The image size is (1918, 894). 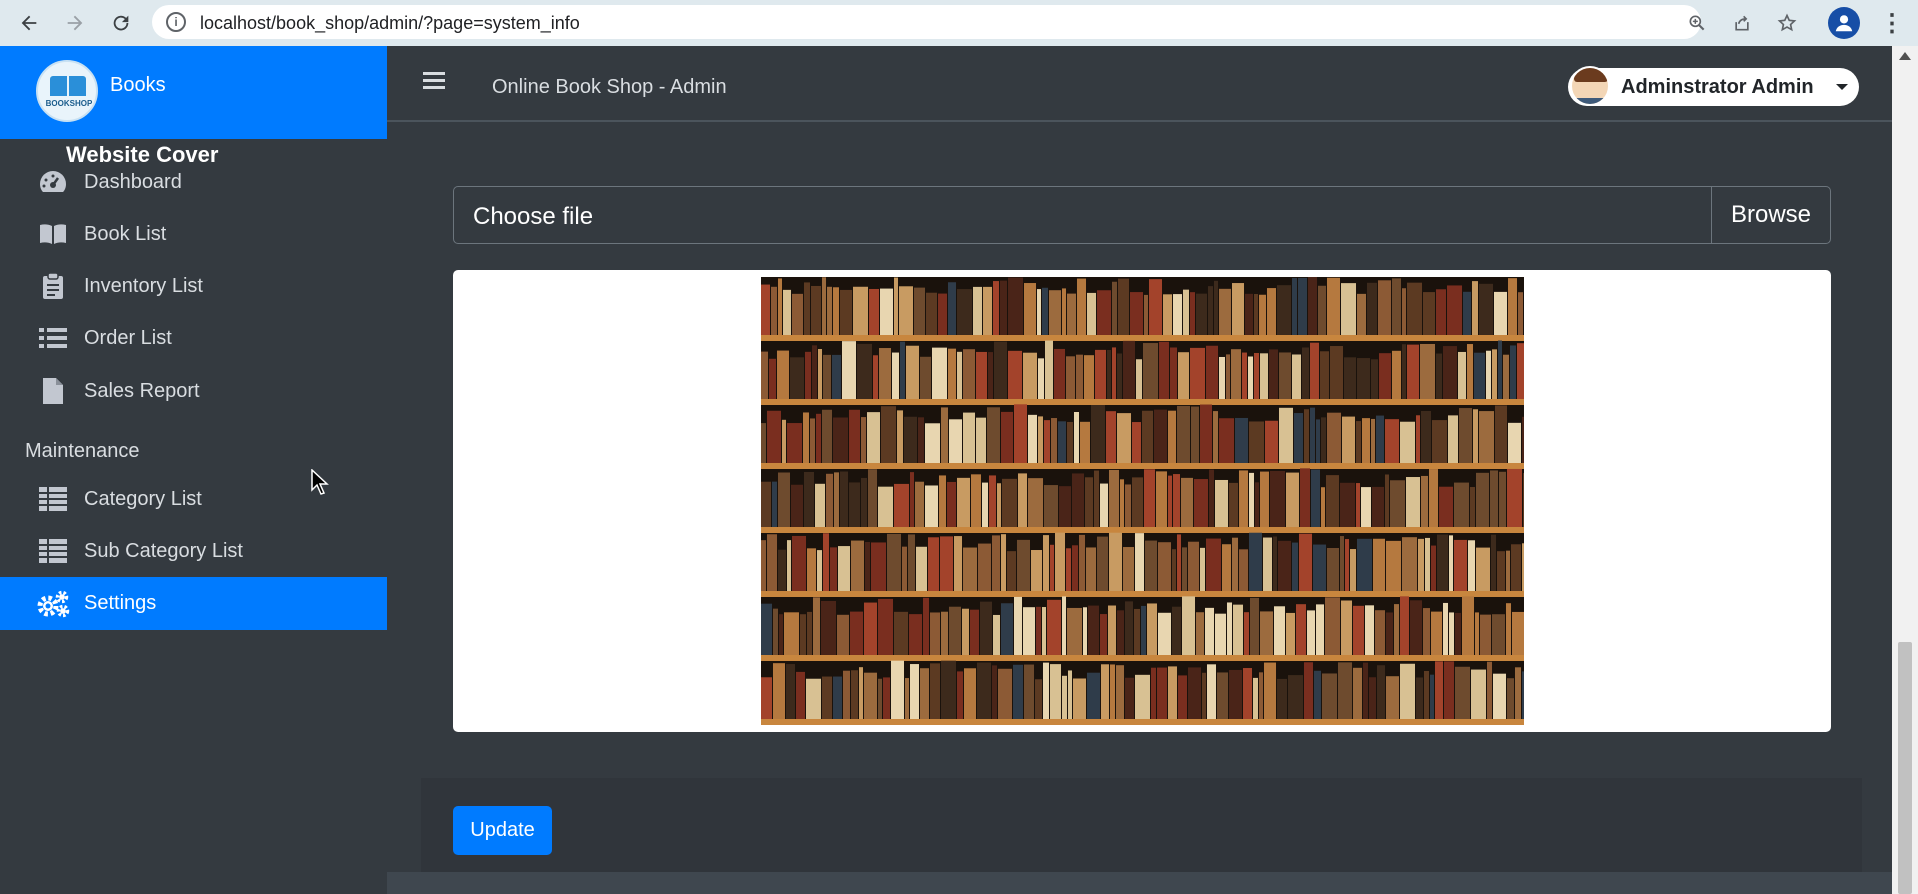 What do you see at coordinates (193, 391) in the screenshot?
I see `sidebar-item-sales-report: Sales Report` at bounding box center [193, 391].